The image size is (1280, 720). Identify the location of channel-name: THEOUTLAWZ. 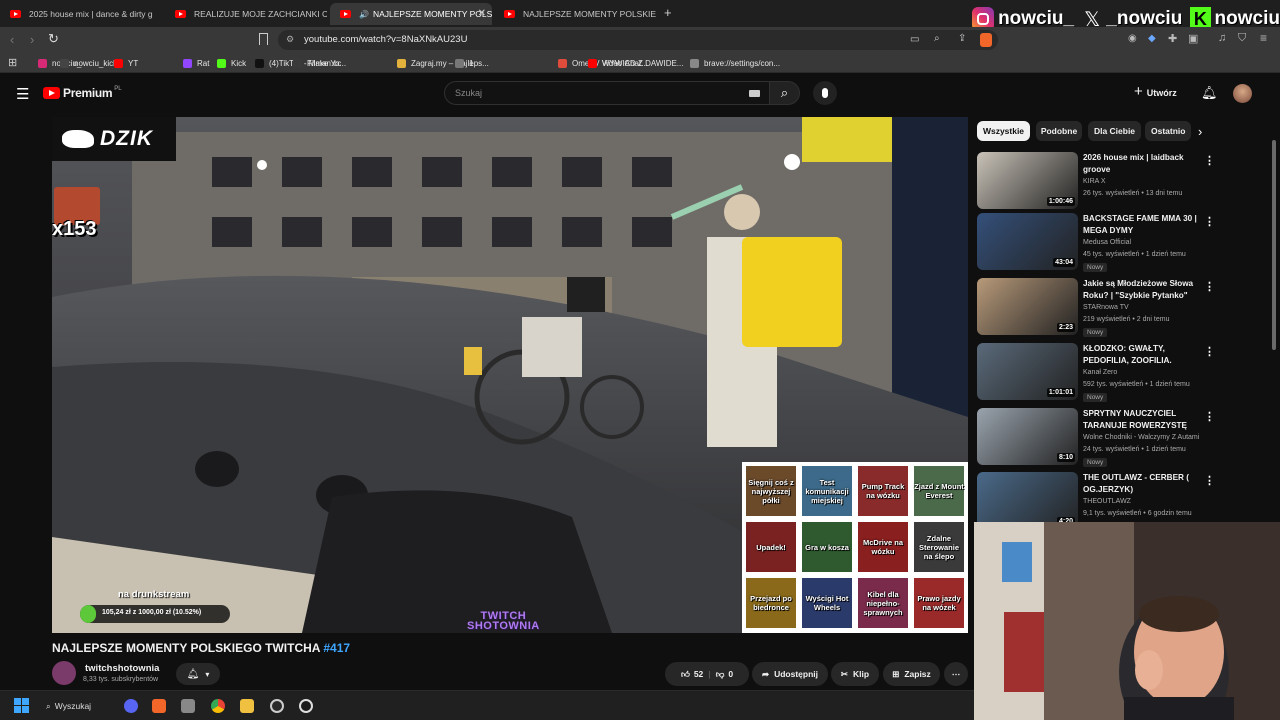
(1107, 501).